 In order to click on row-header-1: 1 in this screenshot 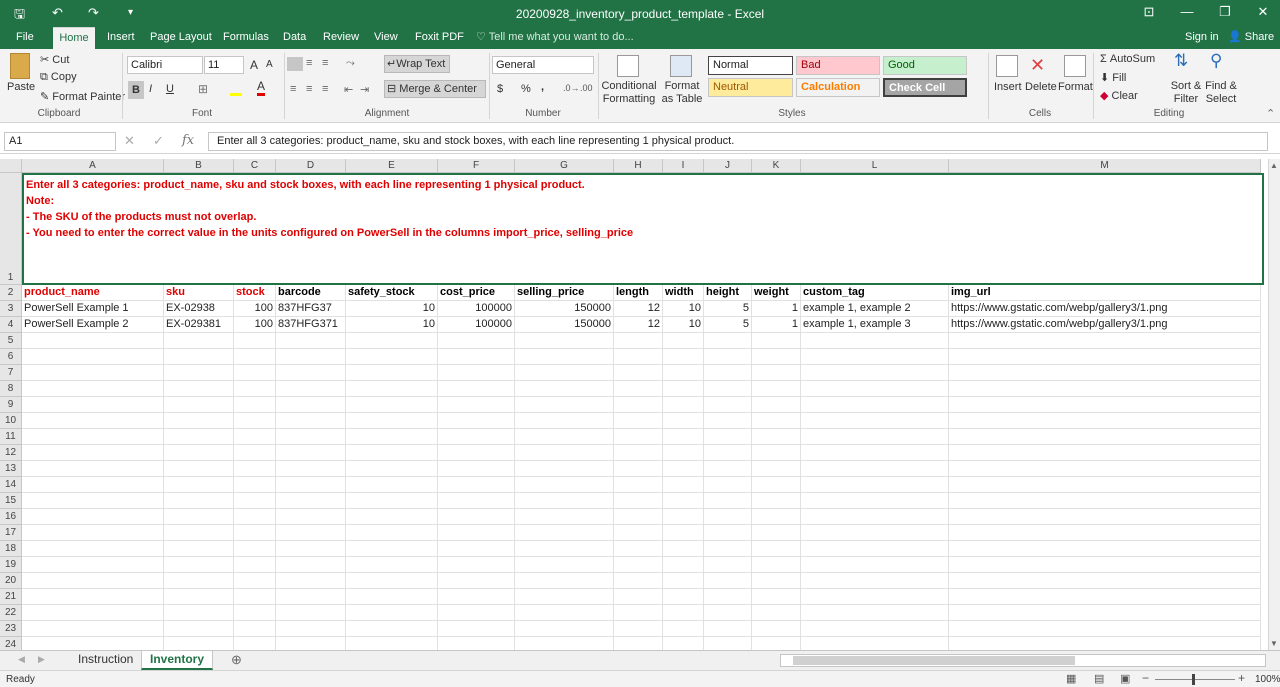, I will do `click(11, 229)`.